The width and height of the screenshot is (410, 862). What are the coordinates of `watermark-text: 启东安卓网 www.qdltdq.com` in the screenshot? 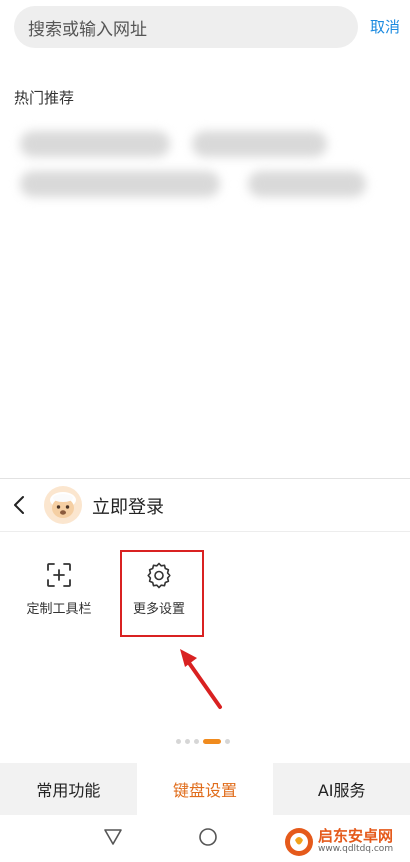 It's located at (355, 841).